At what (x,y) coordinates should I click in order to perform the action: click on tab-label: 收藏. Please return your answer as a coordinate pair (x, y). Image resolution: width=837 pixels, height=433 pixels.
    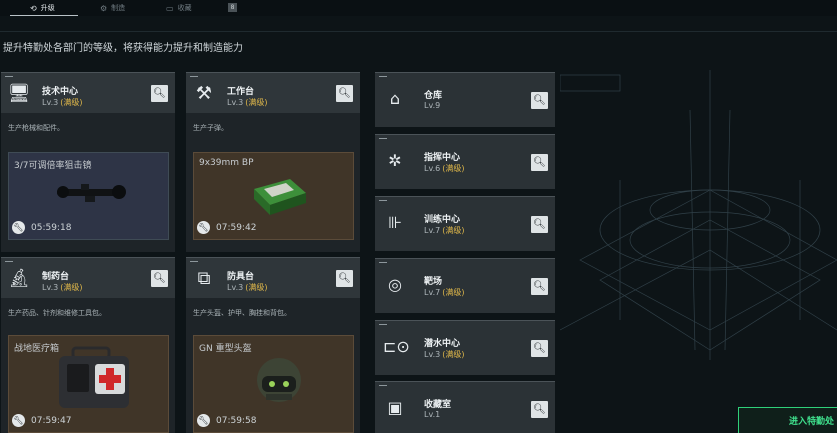
    Looking at the image, I should click on (184, 8).